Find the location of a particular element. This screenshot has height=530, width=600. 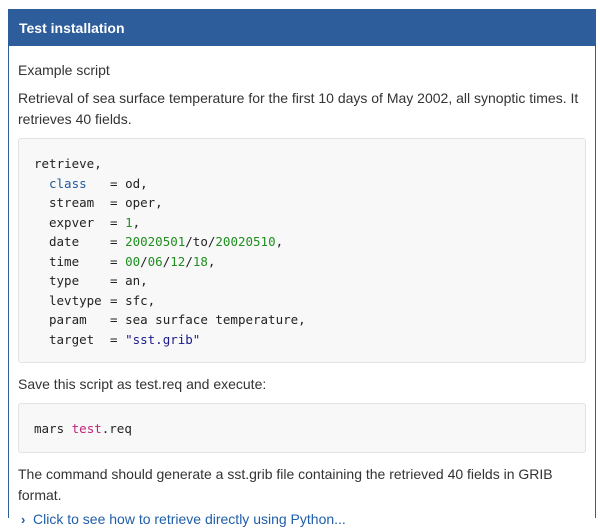

command-ext: .req is located at coordinates (116, 428).